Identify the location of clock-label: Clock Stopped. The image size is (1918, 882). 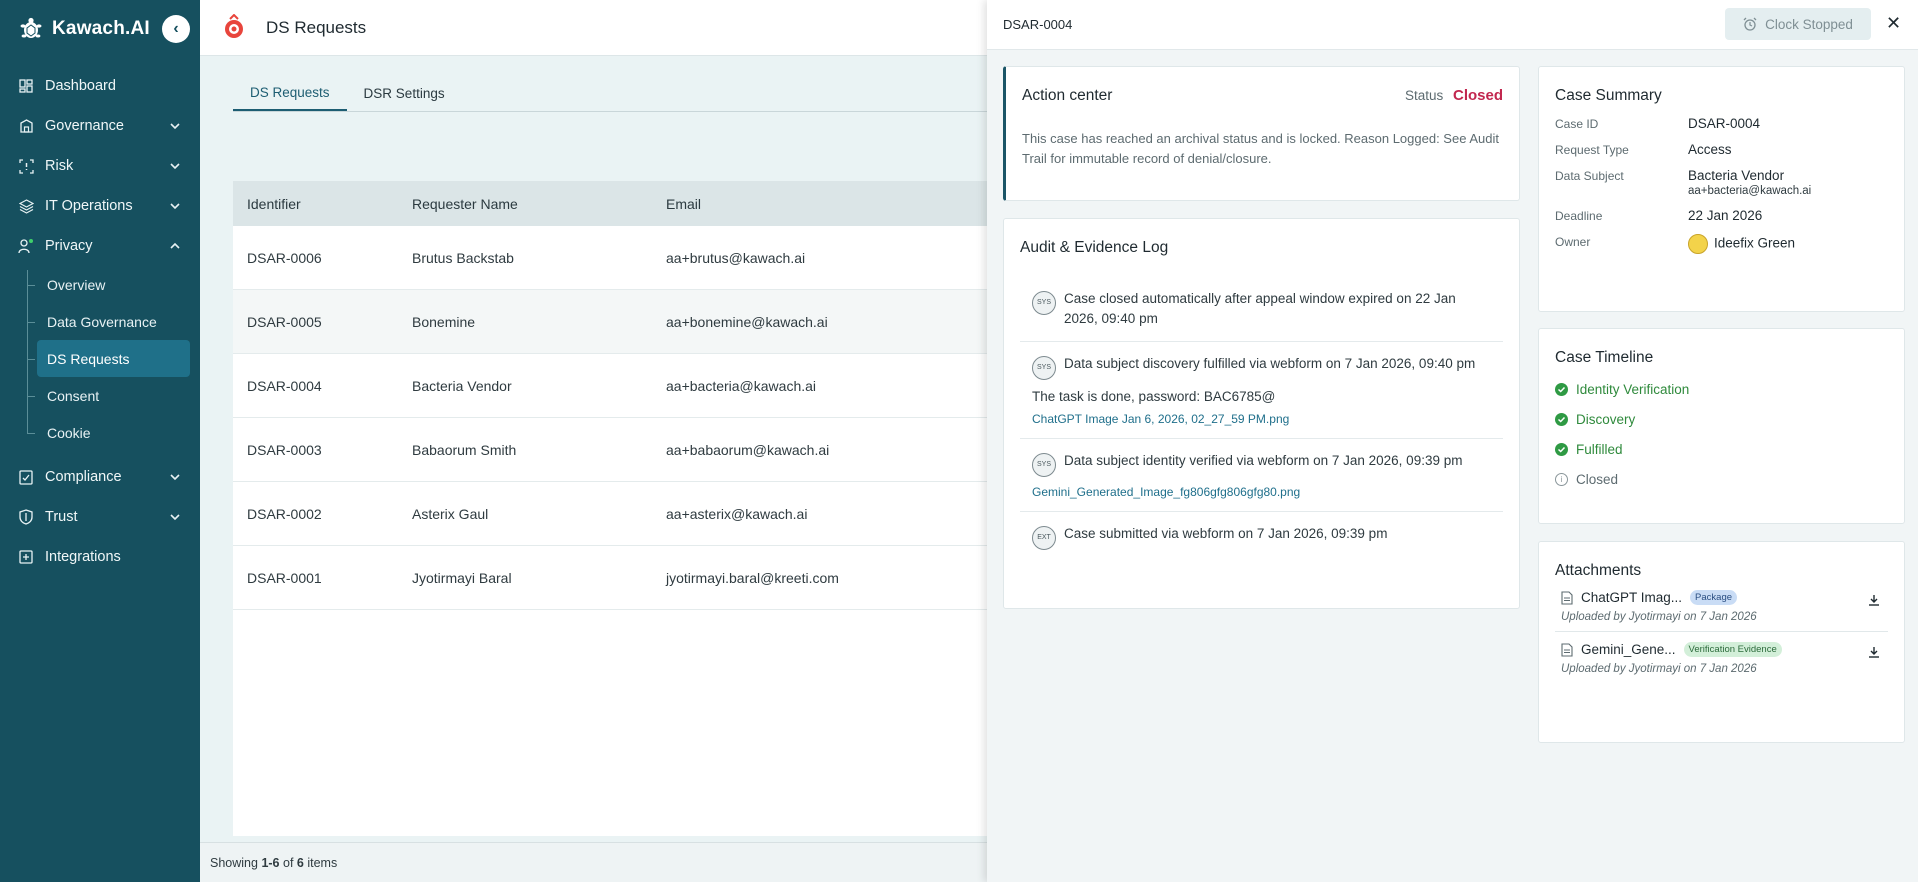
(1809, 24).